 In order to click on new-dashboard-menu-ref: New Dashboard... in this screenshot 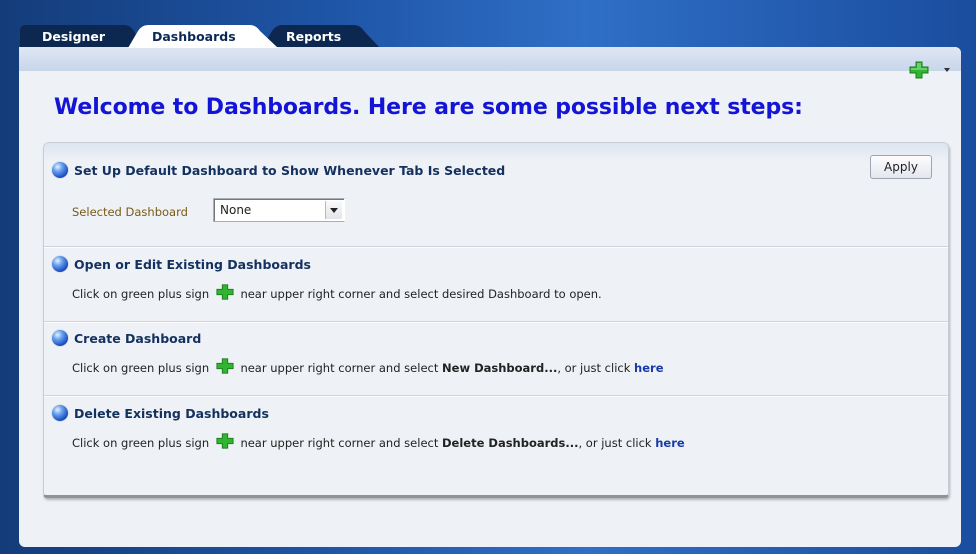, I will do `click(500, 368)`.